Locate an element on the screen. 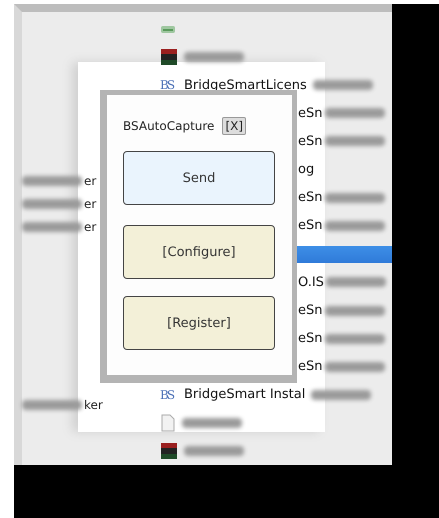 The width and height of the screenshot is (439, 518). file-name: O.IS is located at coordinates (311, 282).